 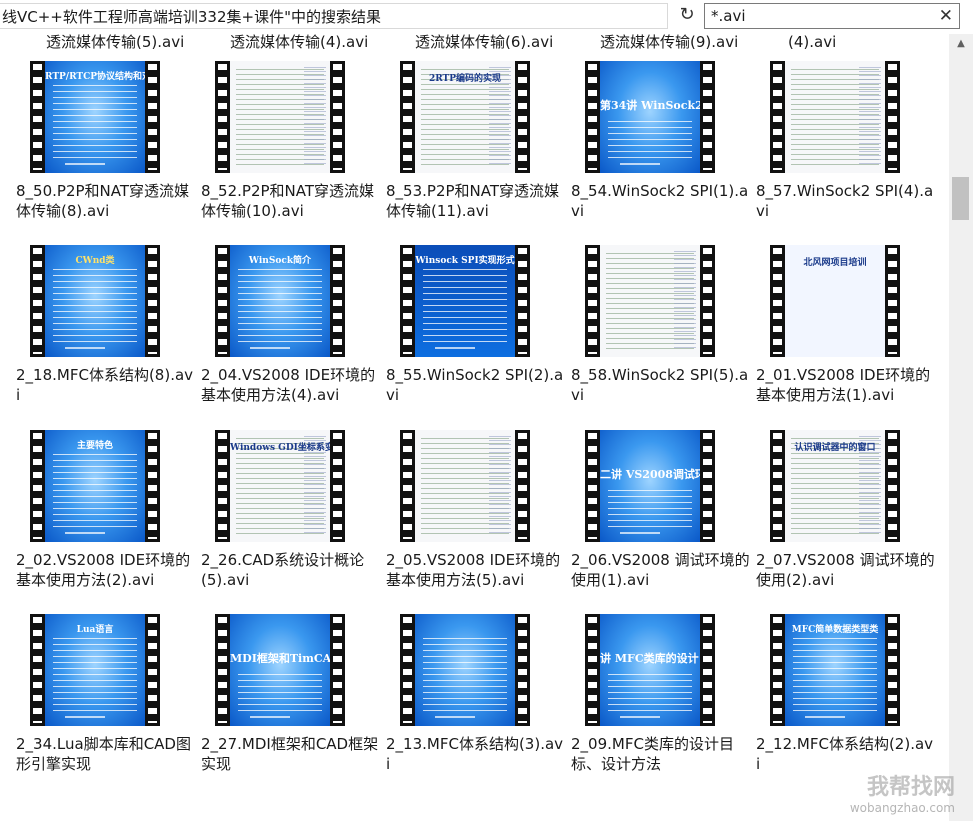 I want to click on file-name: 2_02.VS2008 IDE环境的基本使用方法(2).avi, so click(x=103, y=570).